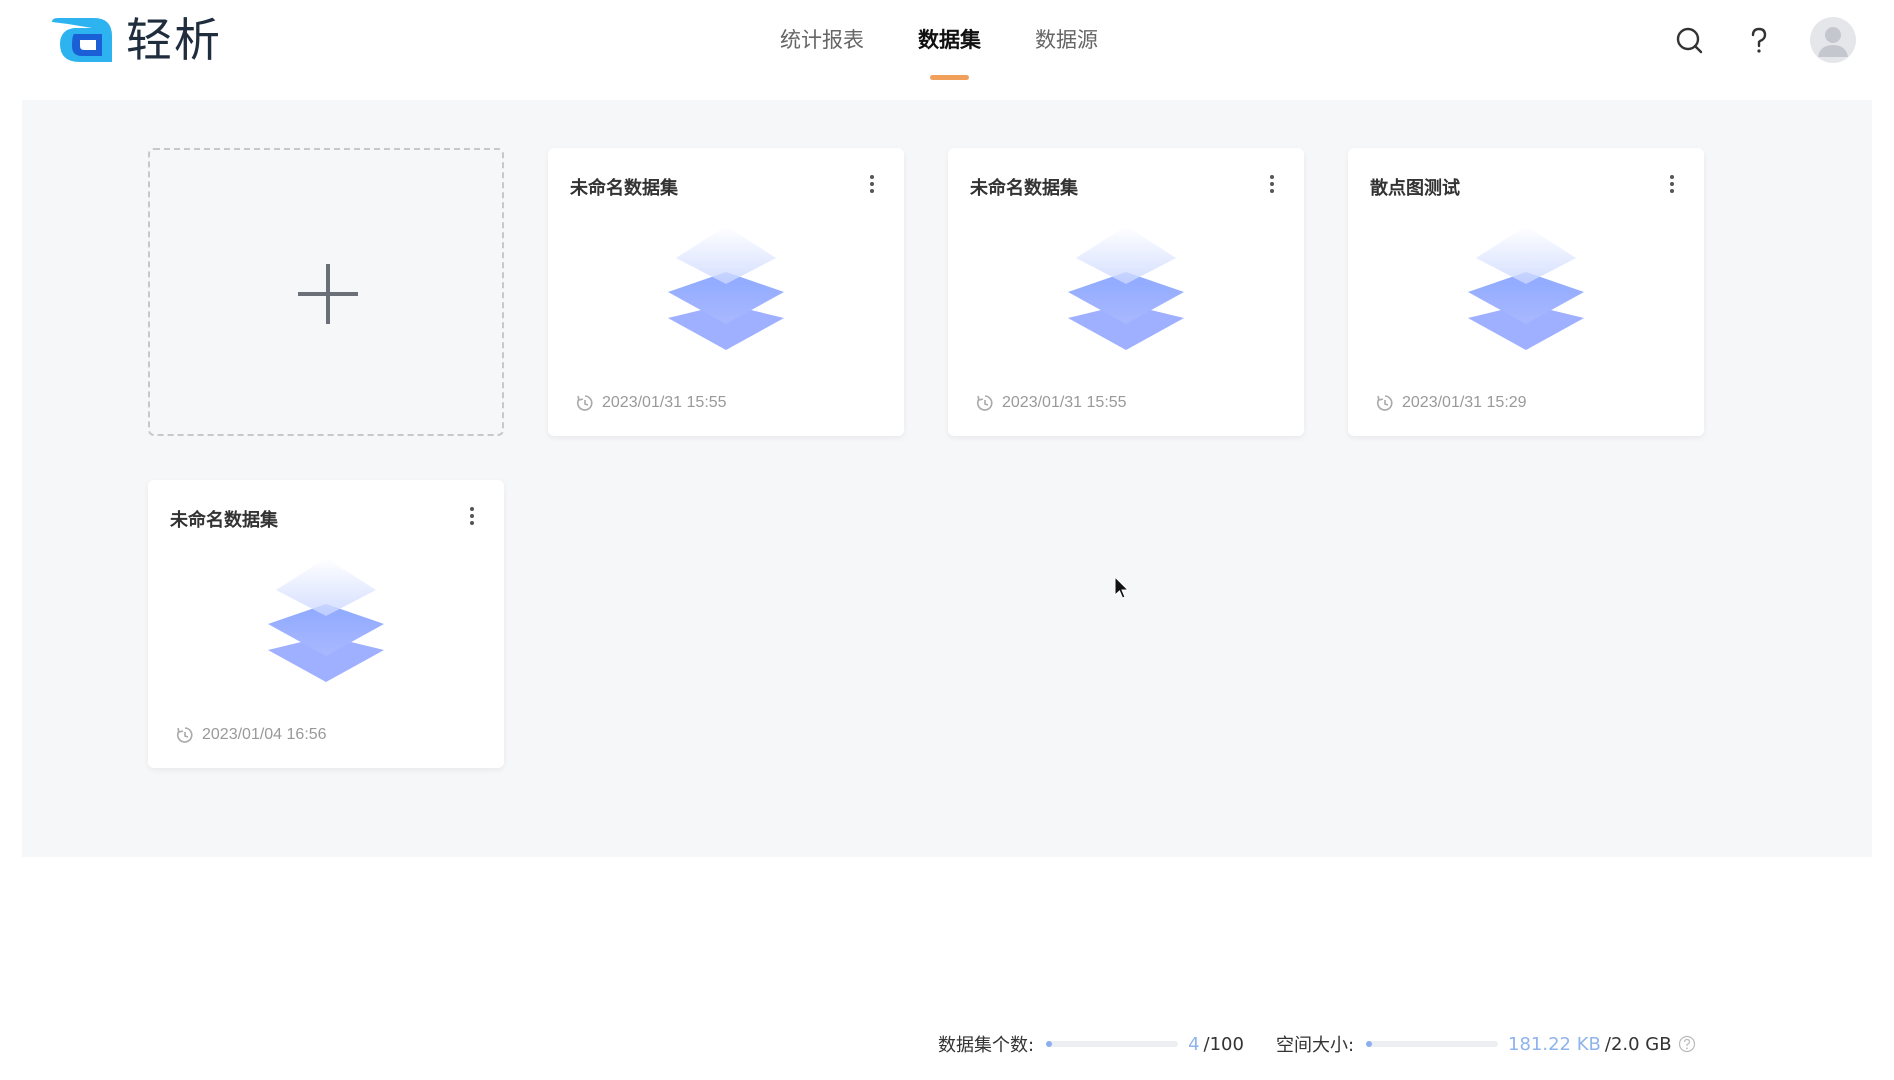  I want to click on space-used: 181.22 KB, so click(1554, 1044).